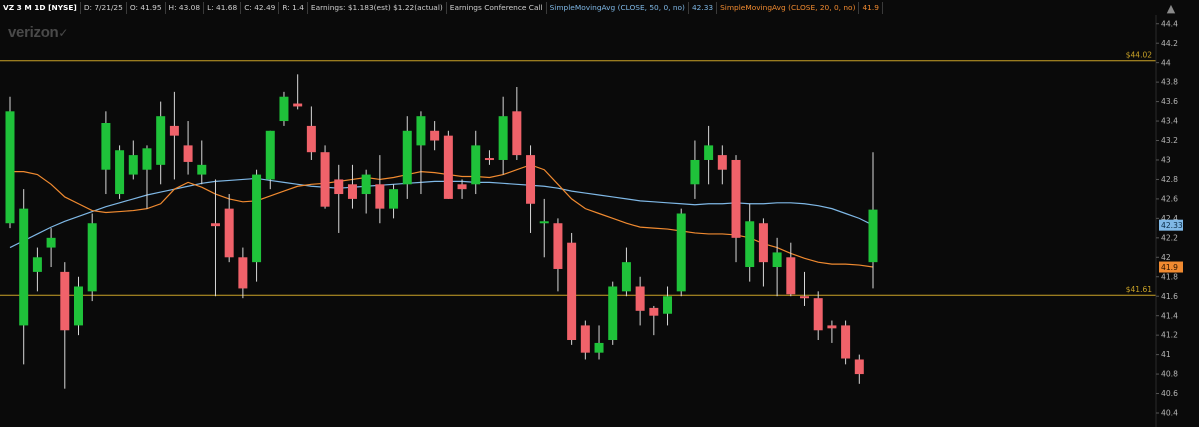 This screenshot has height=427, width=1199. Describe the element at coordinates (1171, 246) in the screenshot. I see `last-value-badges: 42.33 41.9` at that location.